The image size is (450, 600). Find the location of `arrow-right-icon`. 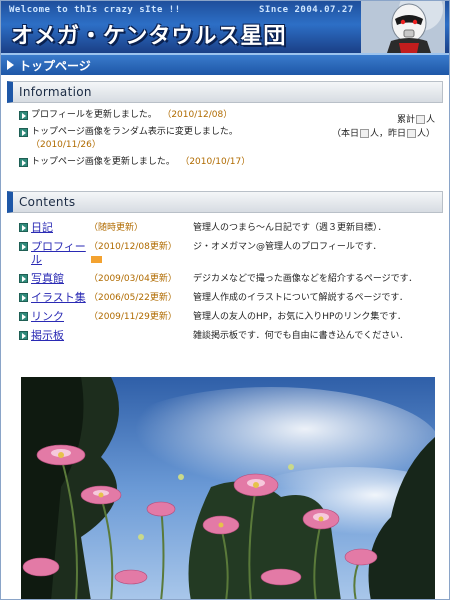

arrow-right-icon is located at coordinates (10, 65).